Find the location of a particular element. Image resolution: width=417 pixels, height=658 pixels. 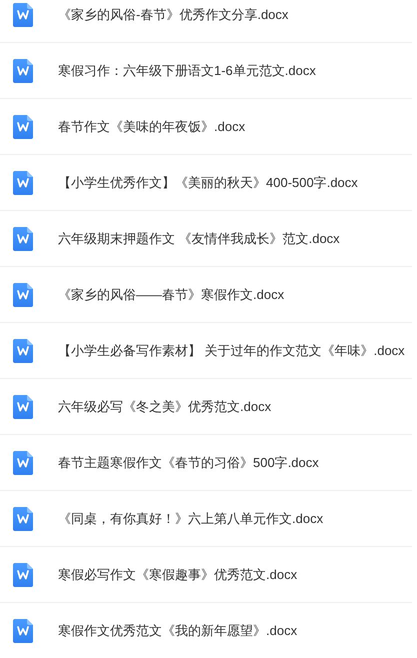

file-name: 六年级必写《冬之美》优秀范文.docx is located at coordinates (165, 406).